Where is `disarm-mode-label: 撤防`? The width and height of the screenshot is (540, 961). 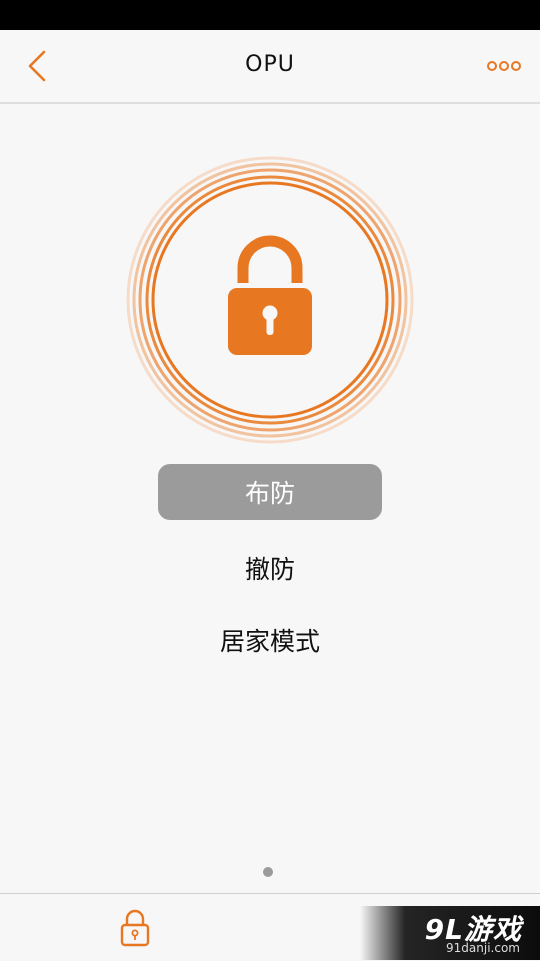 disarm-mode-label: 撤防 is located at coordinates (269, 569).